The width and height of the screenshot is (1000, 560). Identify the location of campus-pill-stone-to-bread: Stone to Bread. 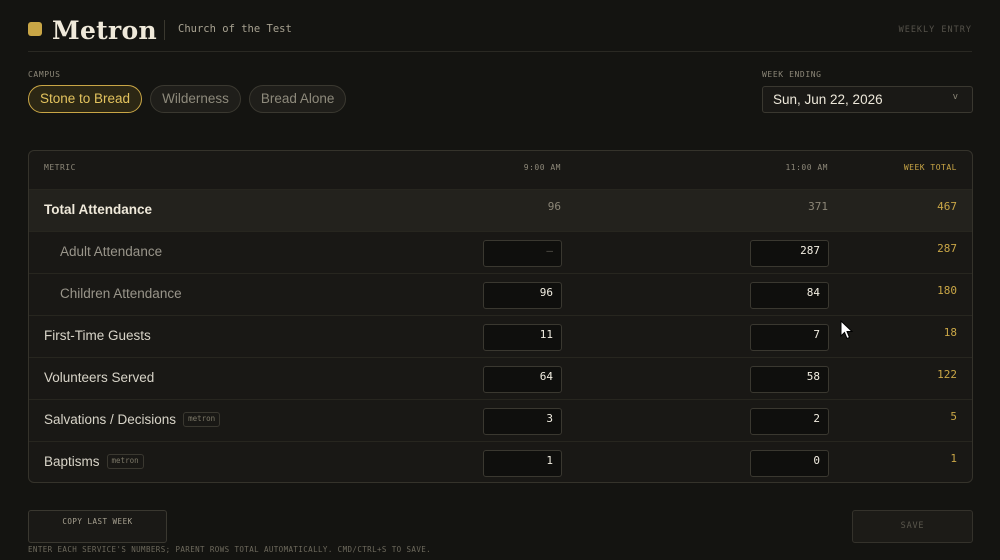
(85, 99).